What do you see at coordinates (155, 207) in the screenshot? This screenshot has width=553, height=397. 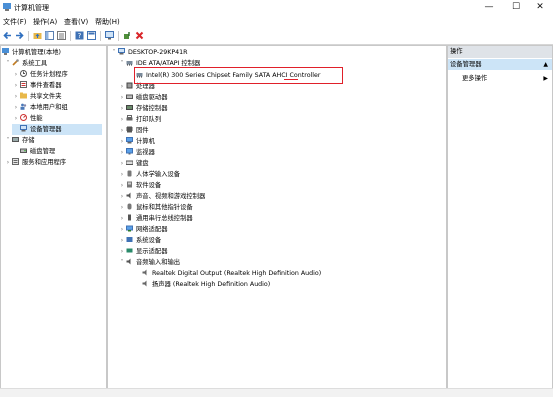 I see `device-category-mice: › 鼠标和其他指针设备` at bounding box center [155, 207].